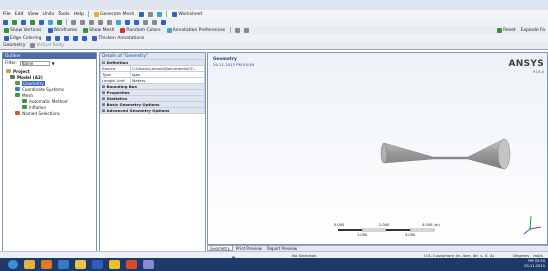 The image size is (548, 271). I want to click on extend-selection-icon, so click(50, 22).